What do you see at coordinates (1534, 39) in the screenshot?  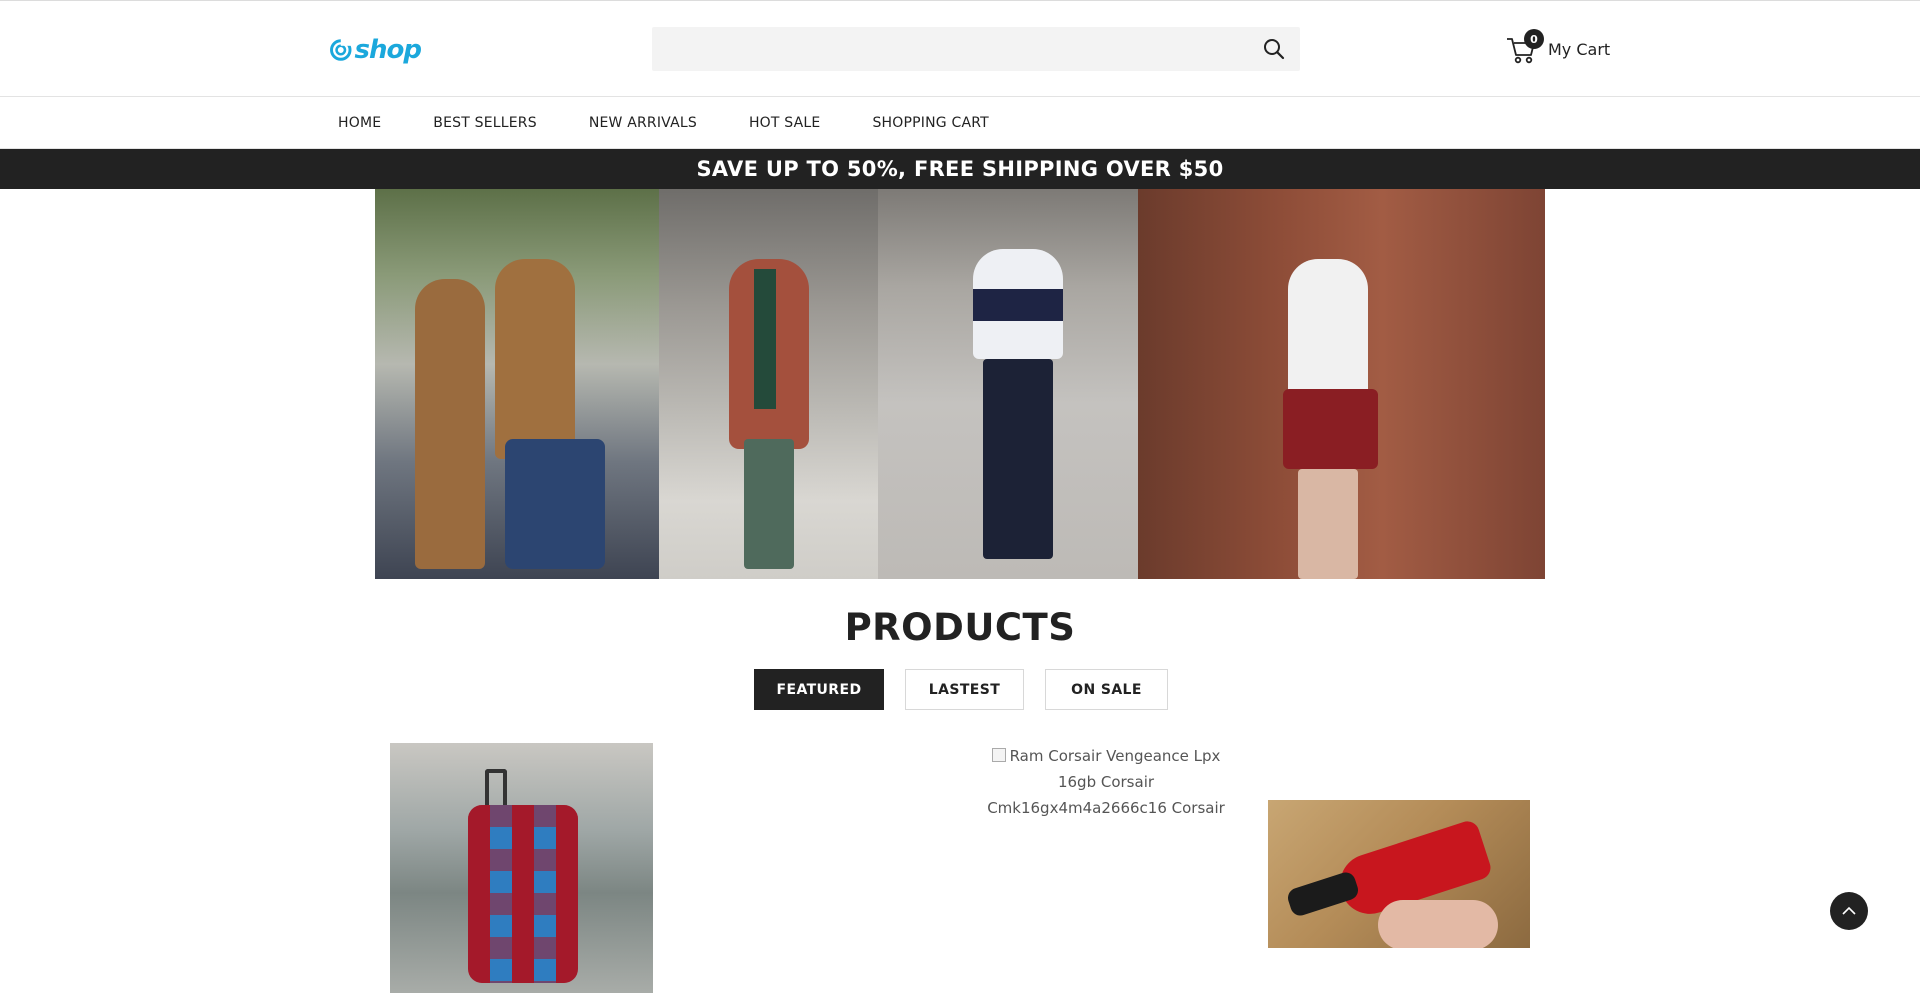 I see `cart-count-badge: 0` at bounding box center [1534, 39].